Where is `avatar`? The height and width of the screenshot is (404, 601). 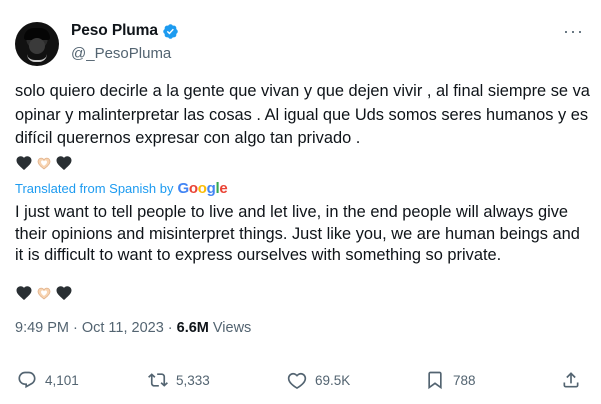
avatar is located at coordinates (37, 44).